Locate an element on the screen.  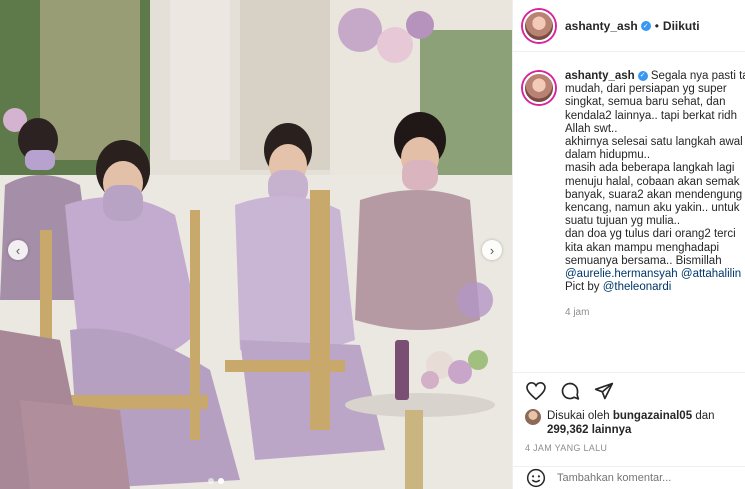
smiley-icon is located at coordinates (536, 478).